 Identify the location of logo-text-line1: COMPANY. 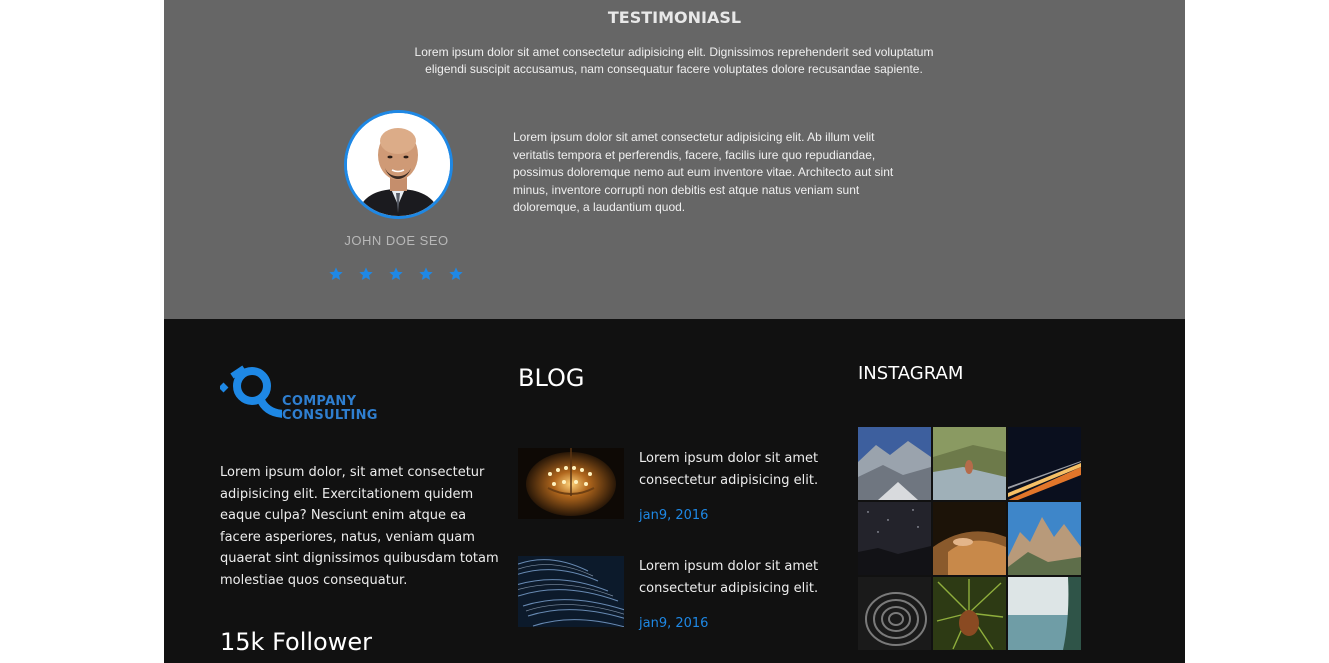
(319, 401).